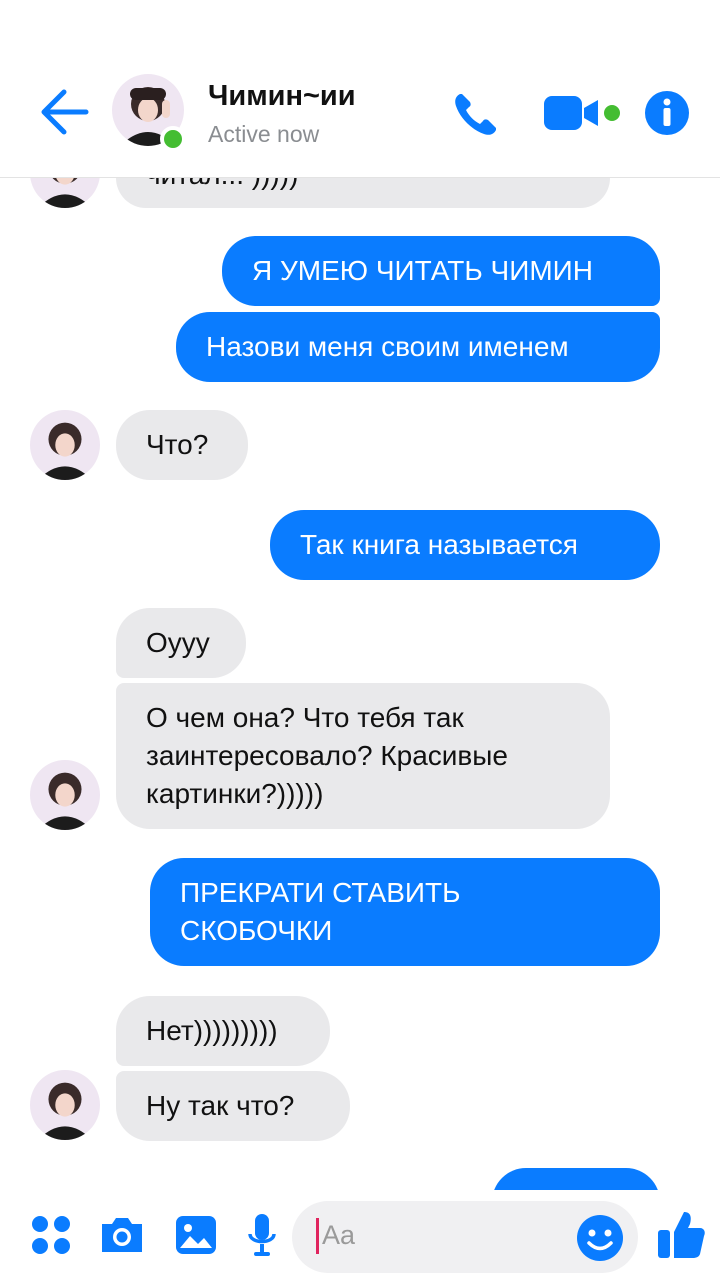 The height and width of the screenshot is (1280, 720). Describe the element at coordinates (612, 113) in the screenshot. I see `video-active-dot` at that location.